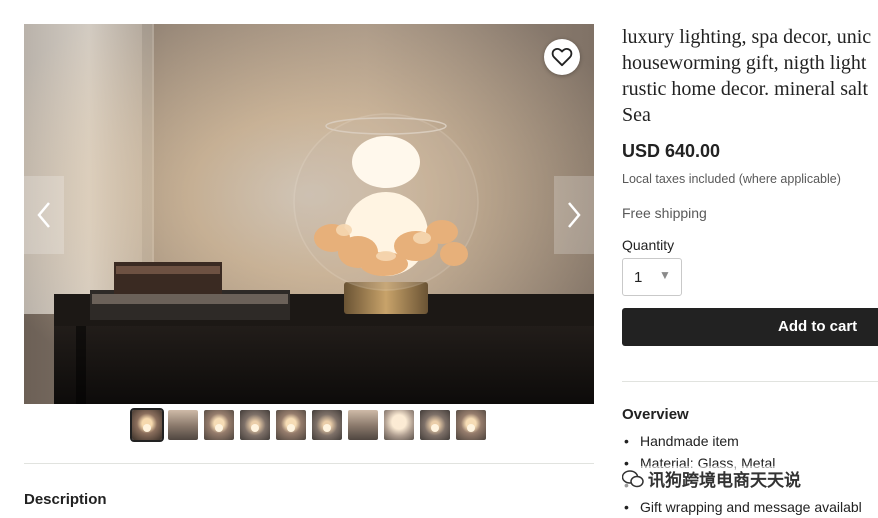  Describe the element at coordinates (636, 115) in the screenshot. I see `product-title-line: Sea` at that location.